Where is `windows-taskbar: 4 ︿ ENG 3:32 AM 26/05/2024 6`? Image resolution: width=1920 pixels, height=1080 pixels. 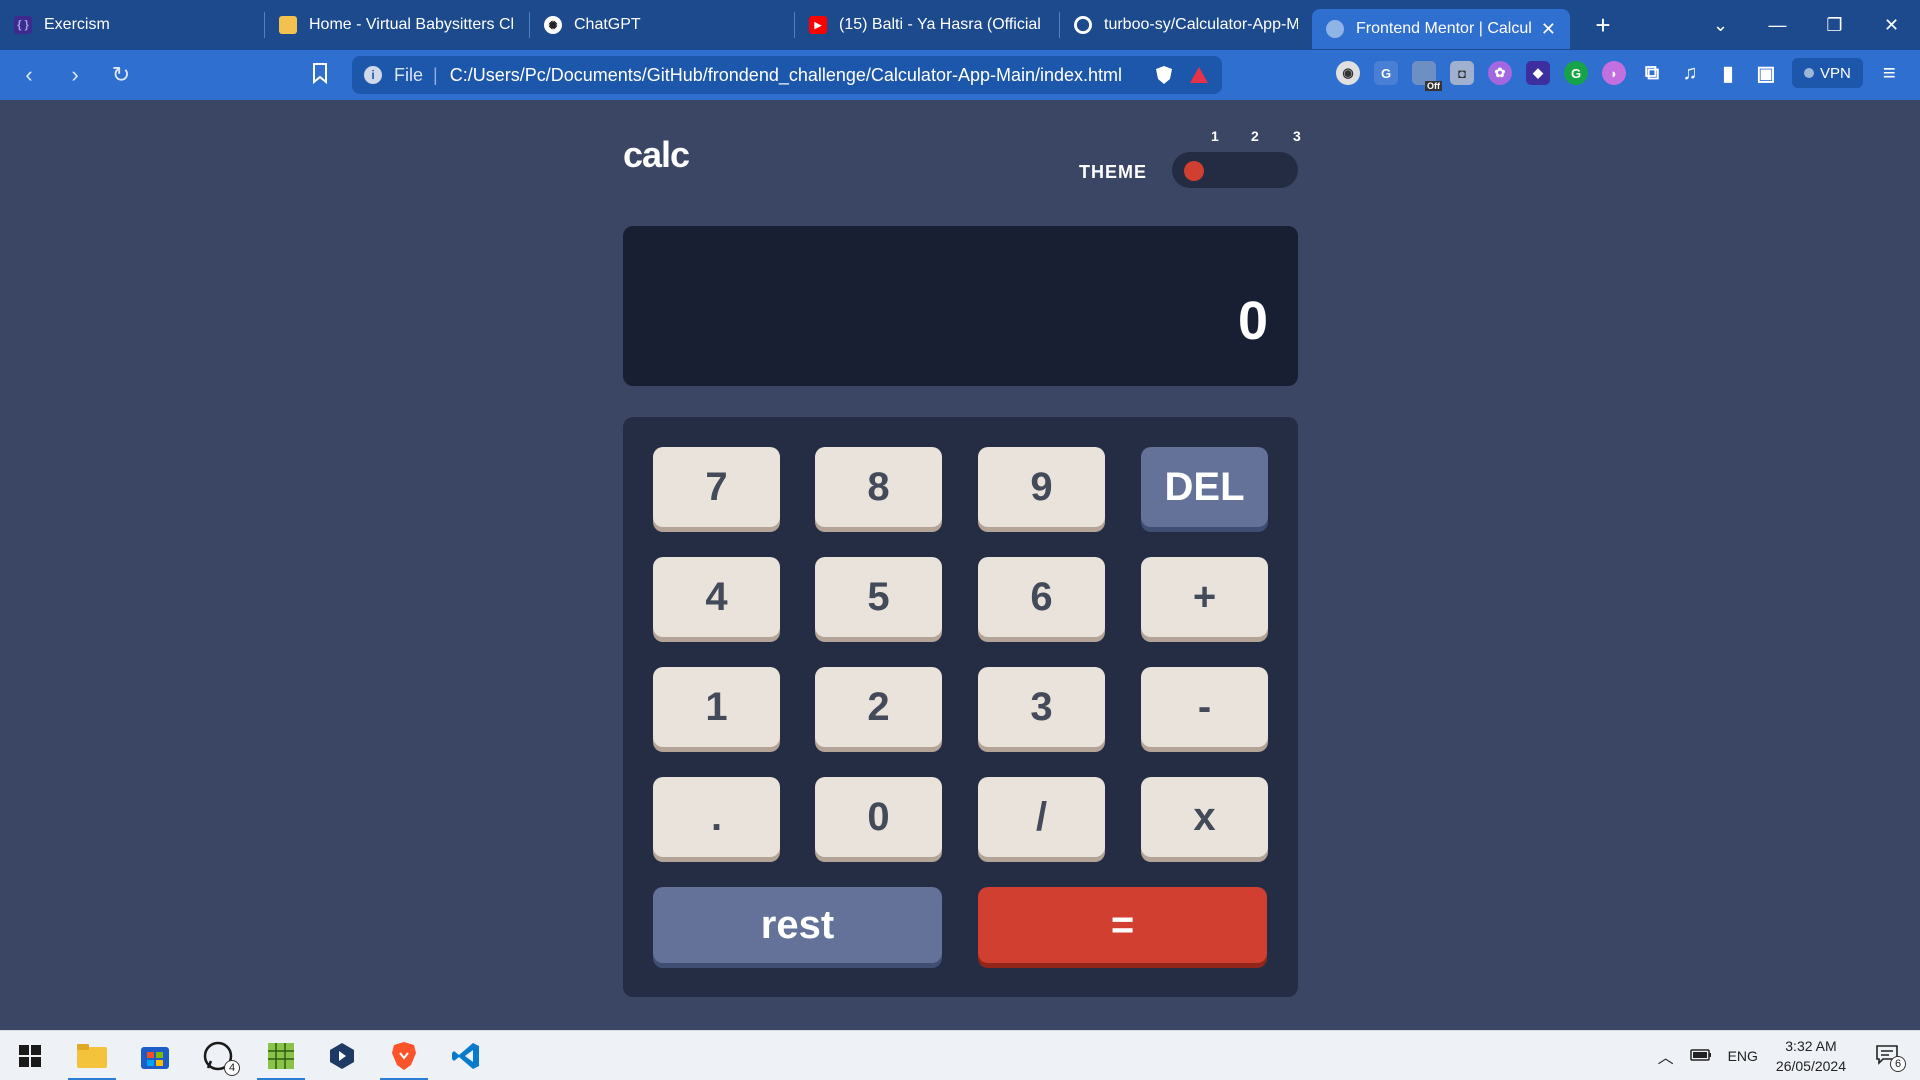
windows-taskbar: 4 ︿ ENG 3:32 AM 26/05/2024 6 is located at coordinates (960, 1055).